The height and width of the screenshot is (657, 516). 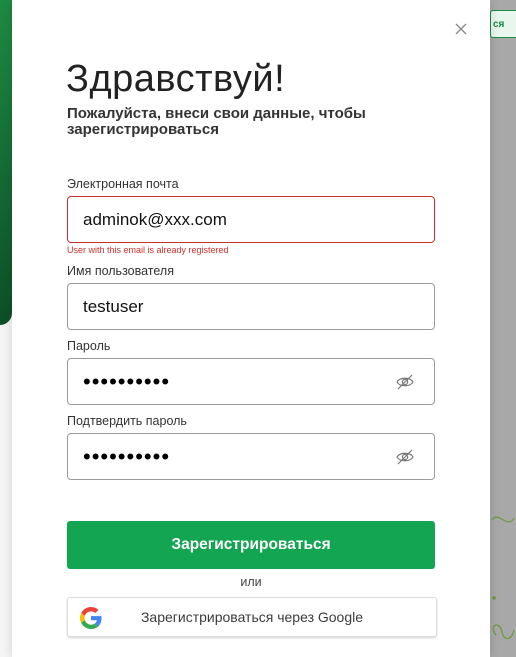 I want to click on google-register-button: Зарегистрироваться через Google, so click(x=252, y=617).